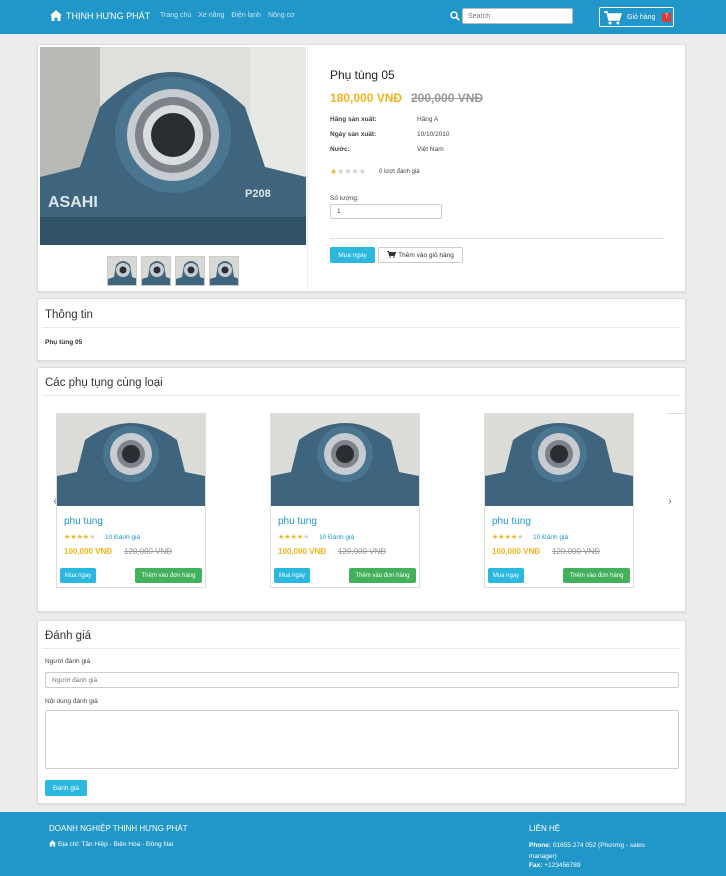 Image resolution: width=726 pixels, height=876 pixels. Describe the element at coordinates (386, 211) in the screenshot. I see `quantity-input` at that location.